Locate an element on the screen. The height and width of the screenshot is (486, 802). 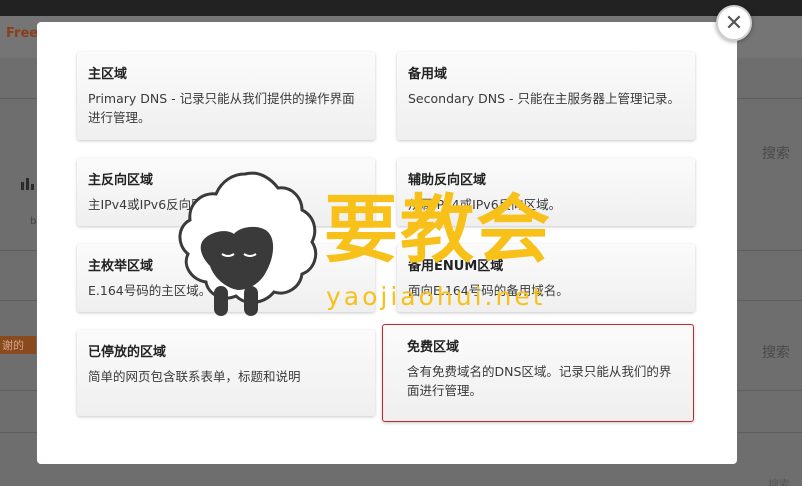
zone-card-free: 免费区域 含有免费域名的DNS区域。记录只能从我们的界面进行管理。 is located at coordinates (538, 373).